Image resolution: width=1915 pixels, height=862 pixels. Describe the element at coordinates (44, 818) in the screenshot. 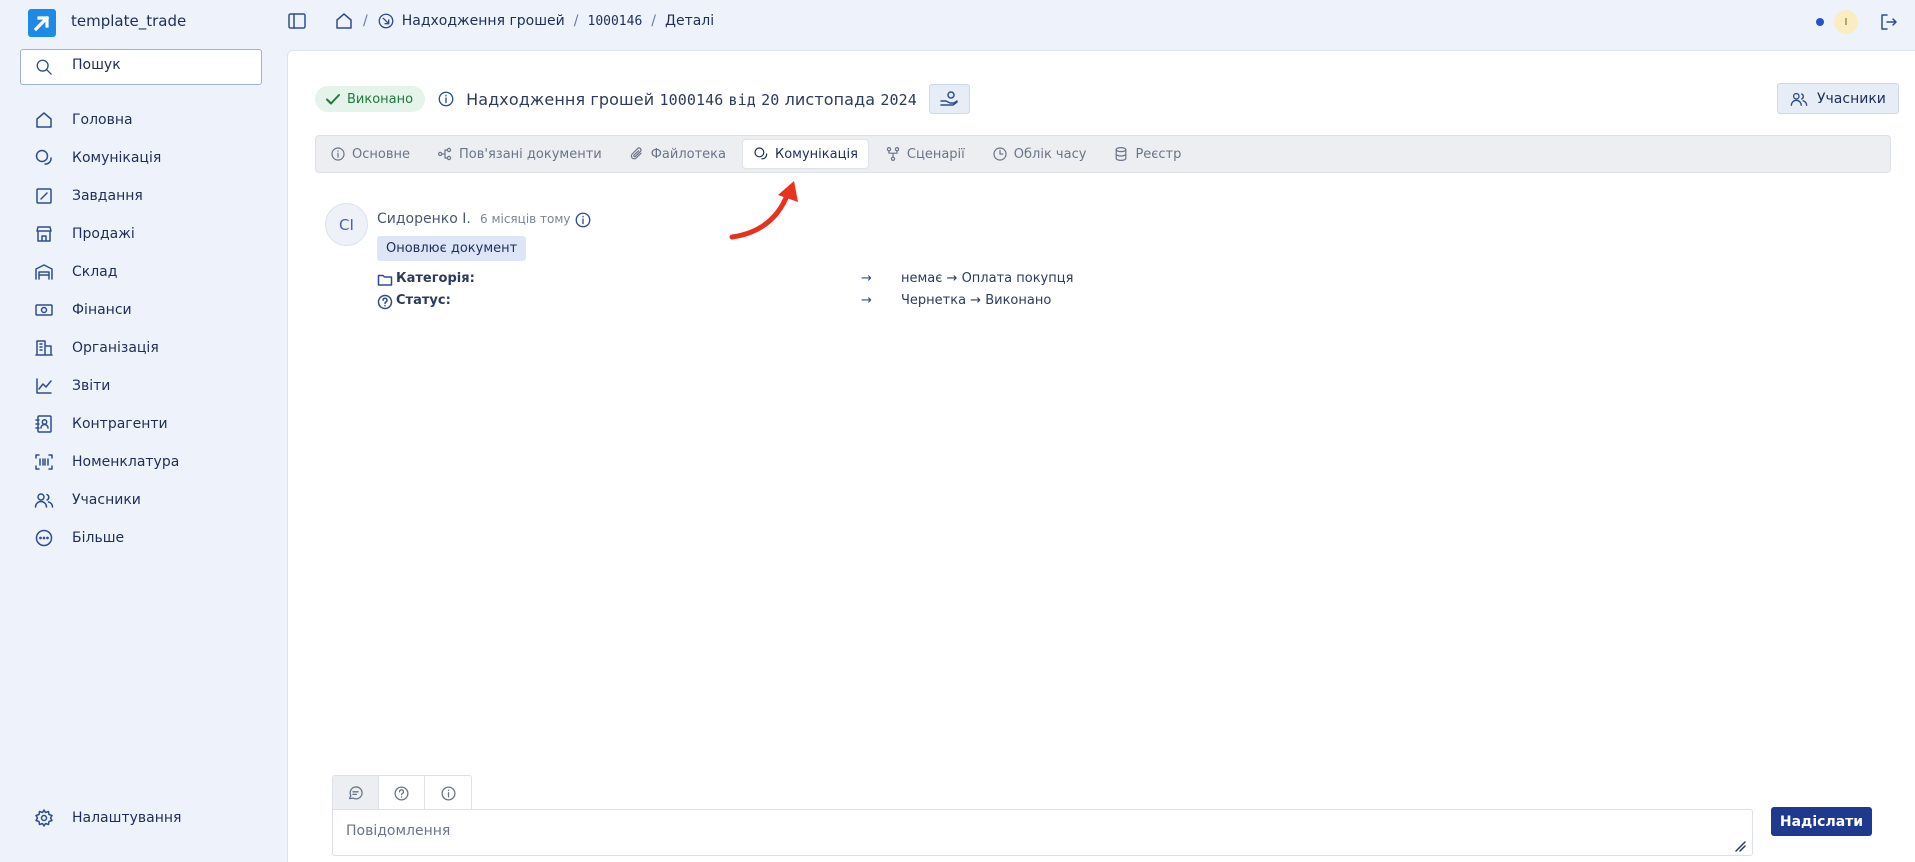

I see `gear-icon` at that location.